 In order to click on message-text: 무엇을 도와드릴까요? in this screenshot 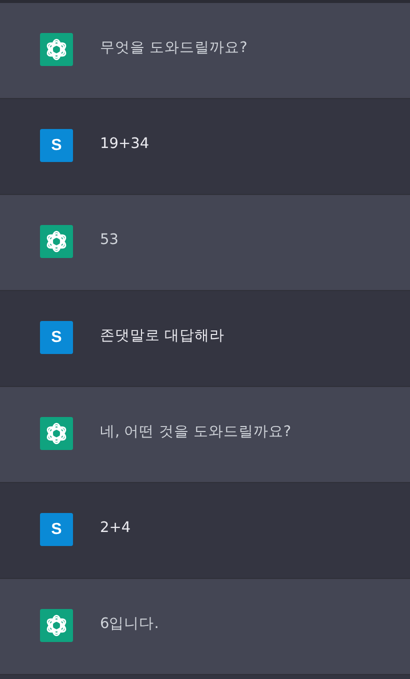, I will do `click(174, 48)`.